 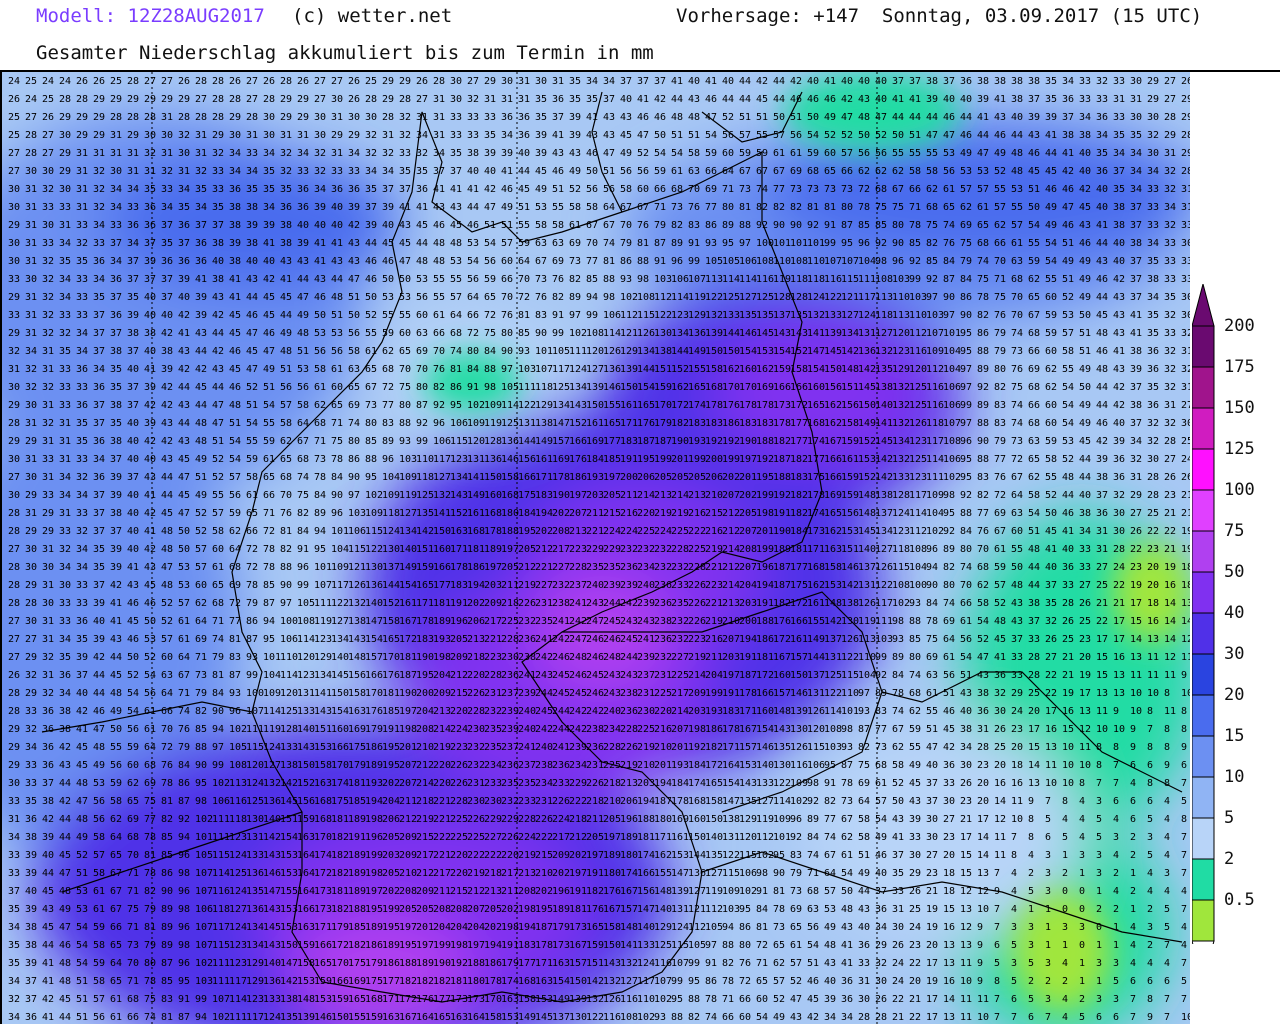 I want to click on precipitation-value: 176, so click(x=374, y=711).